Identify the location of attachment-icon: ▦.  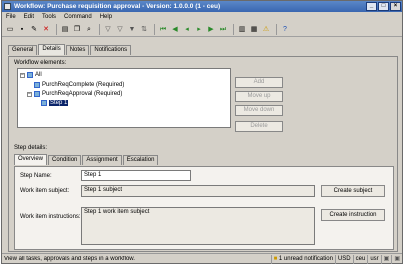
(254, 29).